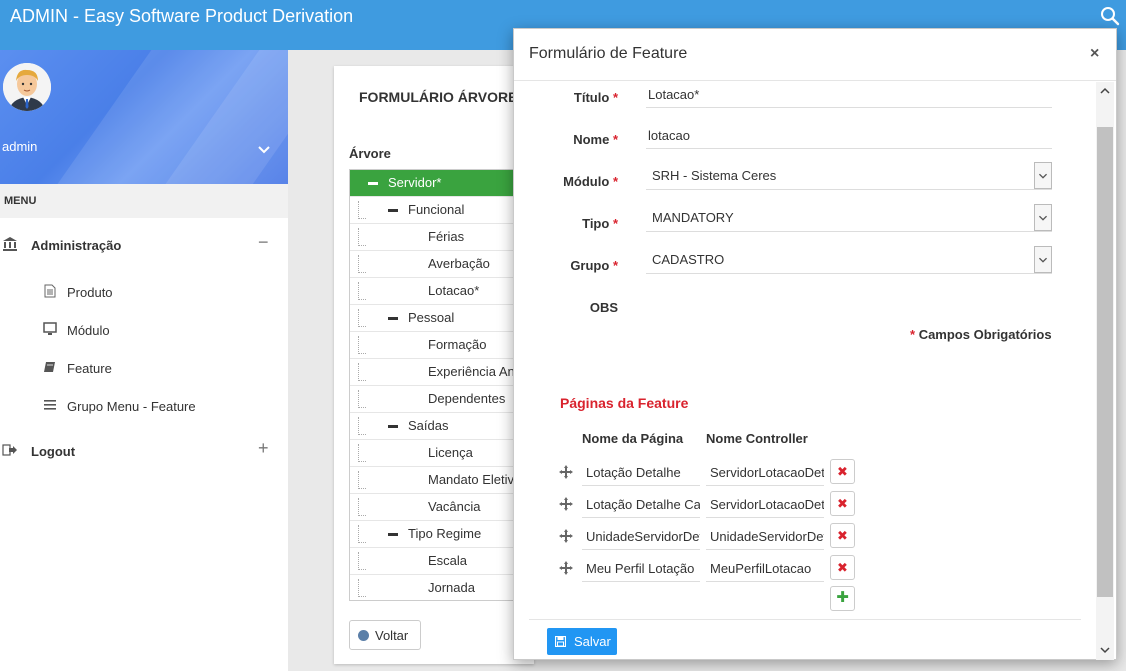 This screenshot has height=671, width=1126. Describe the element at coordinates (1110, 16) in the screenshot. I see `search-icon` at that location.